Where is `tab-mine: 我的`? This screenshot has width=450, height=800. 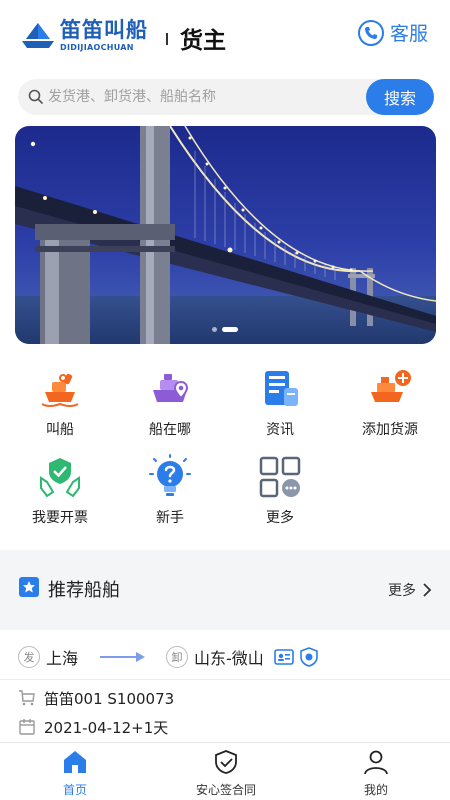 tab-mine: 我的 is located at coordinates (376, 773).